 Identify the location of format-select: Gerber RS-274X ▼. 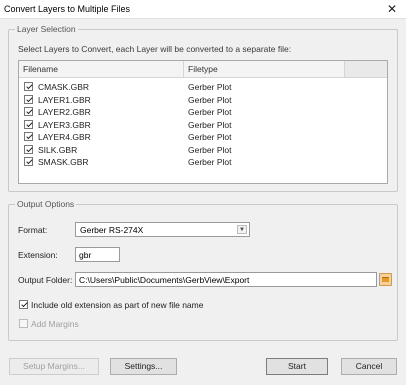
(162, 229).